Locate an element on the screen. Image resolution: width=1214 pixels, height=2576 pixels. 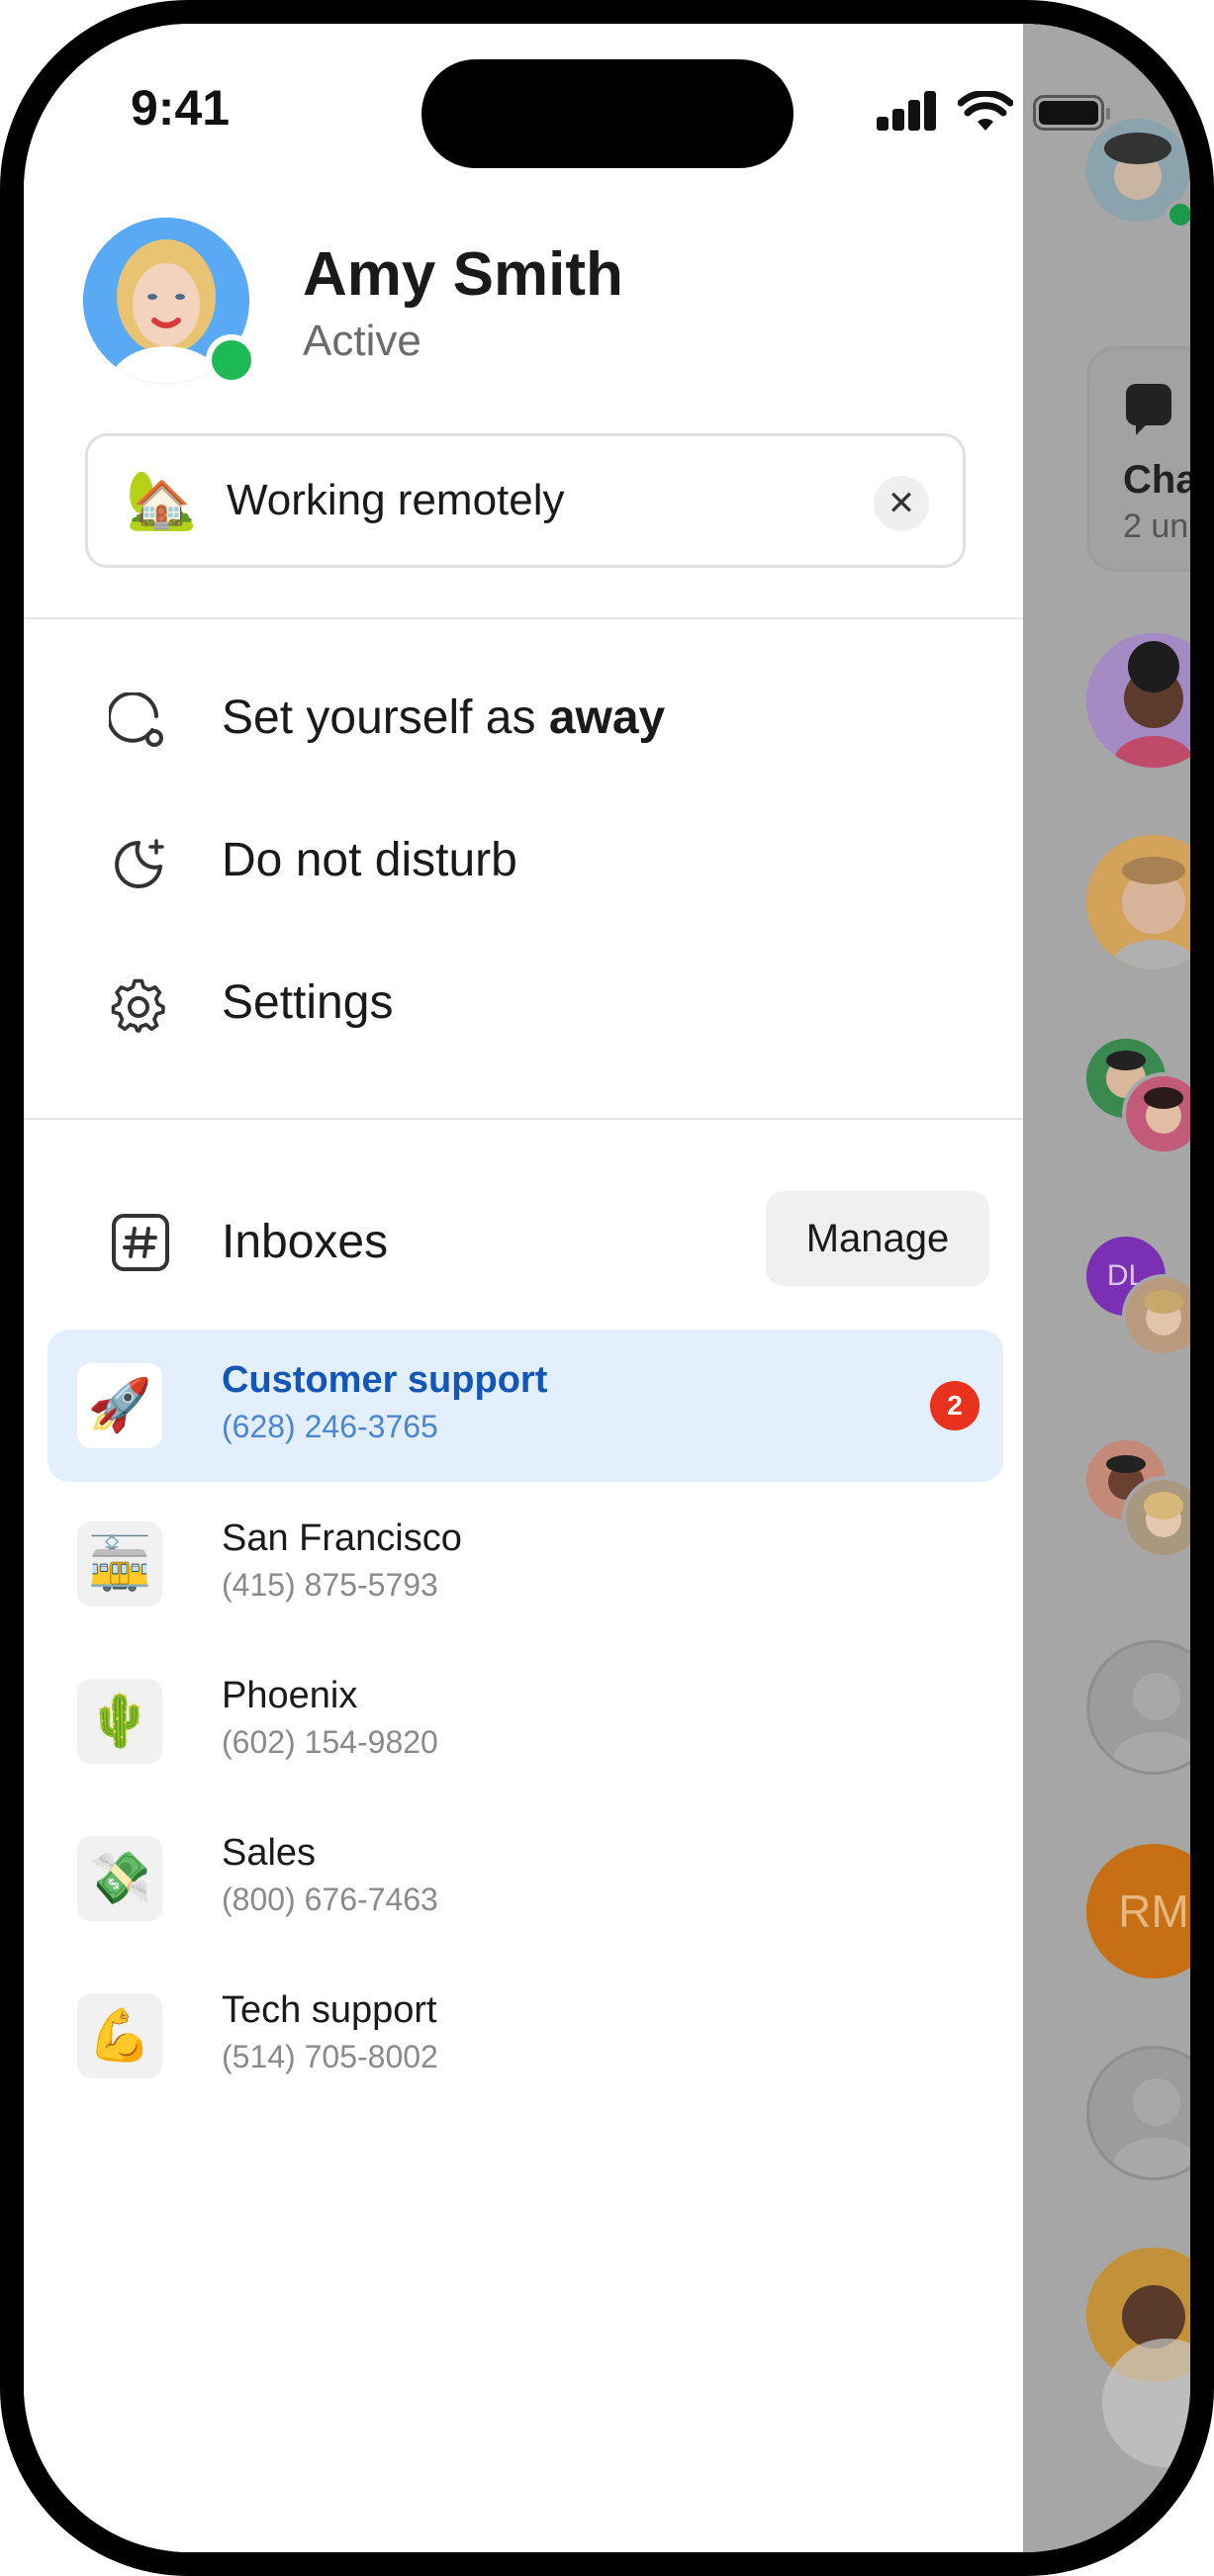
clear-status-button: ✕ is located at coordinates (901, 504).